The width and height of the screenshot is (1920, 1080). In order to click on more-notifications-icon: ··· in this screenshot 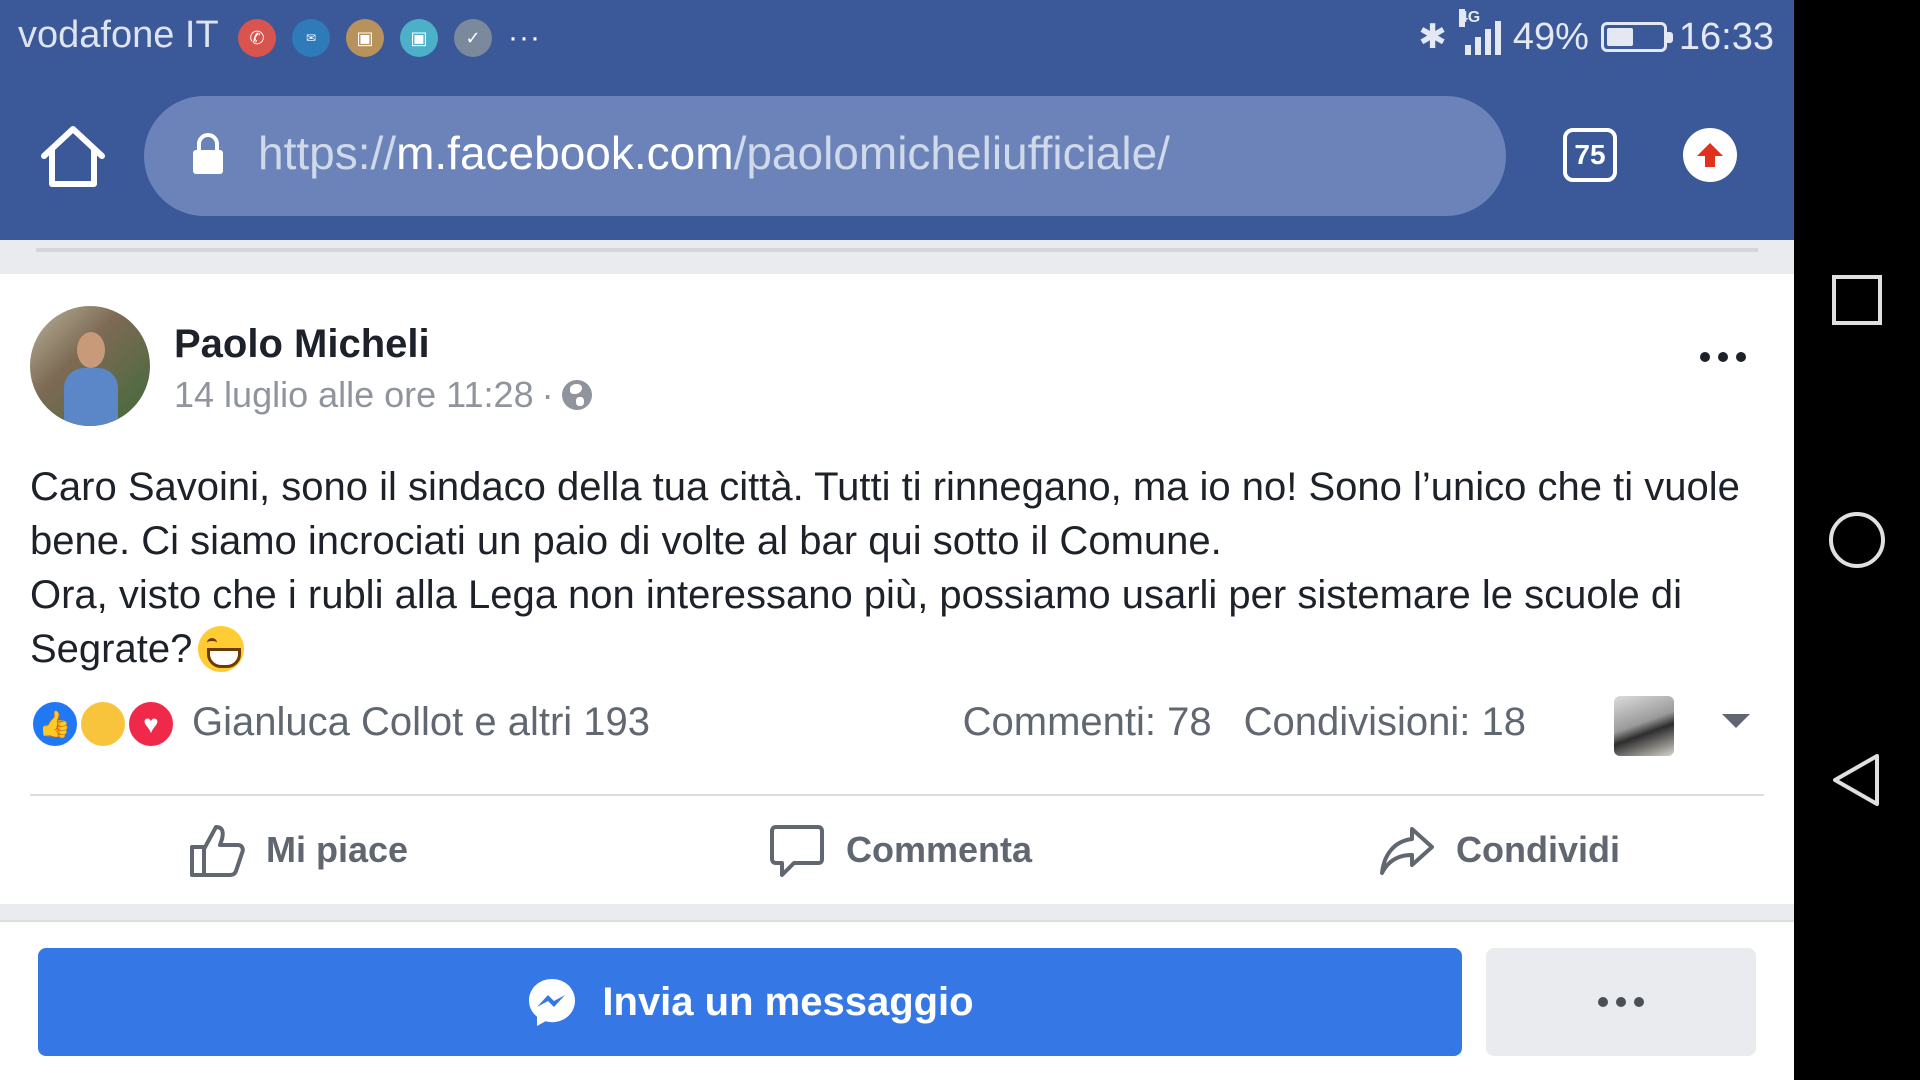, I will do `click(524, 37)`.